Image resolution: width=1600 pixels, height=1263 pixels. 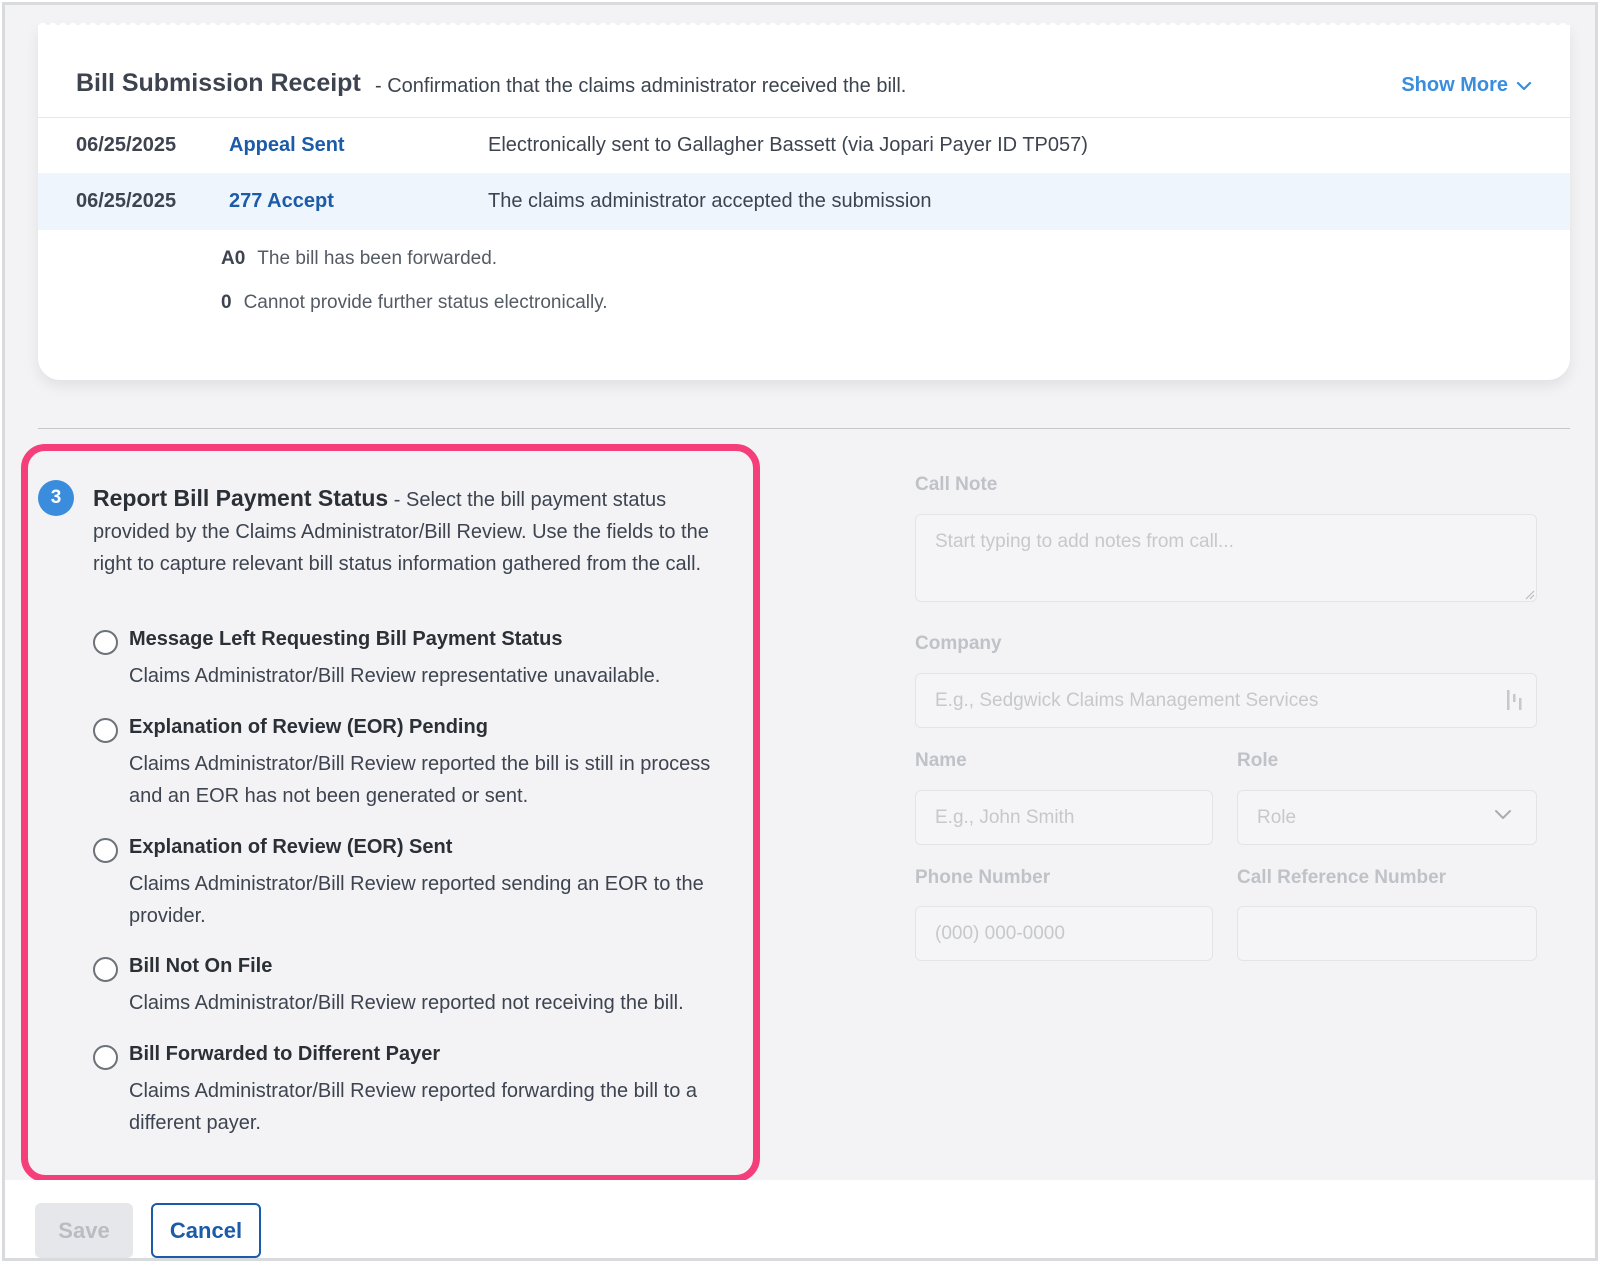 What do you see at coordinates (1514, 700) in the screenshot?
I see `company-lookup-icon` at bounding box center [1514, 700].